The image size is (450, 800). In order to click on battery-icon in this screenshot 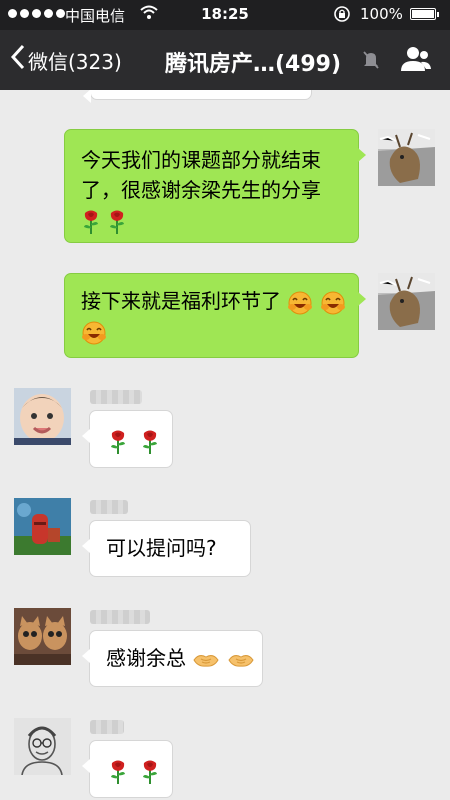, I will do `click(424, 14)`.